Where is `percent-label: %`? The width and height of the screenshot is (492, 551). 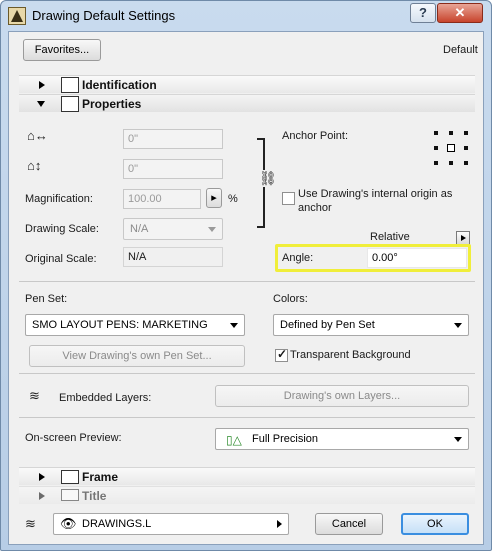
percent-label: % is located at coordinates (233, 199).